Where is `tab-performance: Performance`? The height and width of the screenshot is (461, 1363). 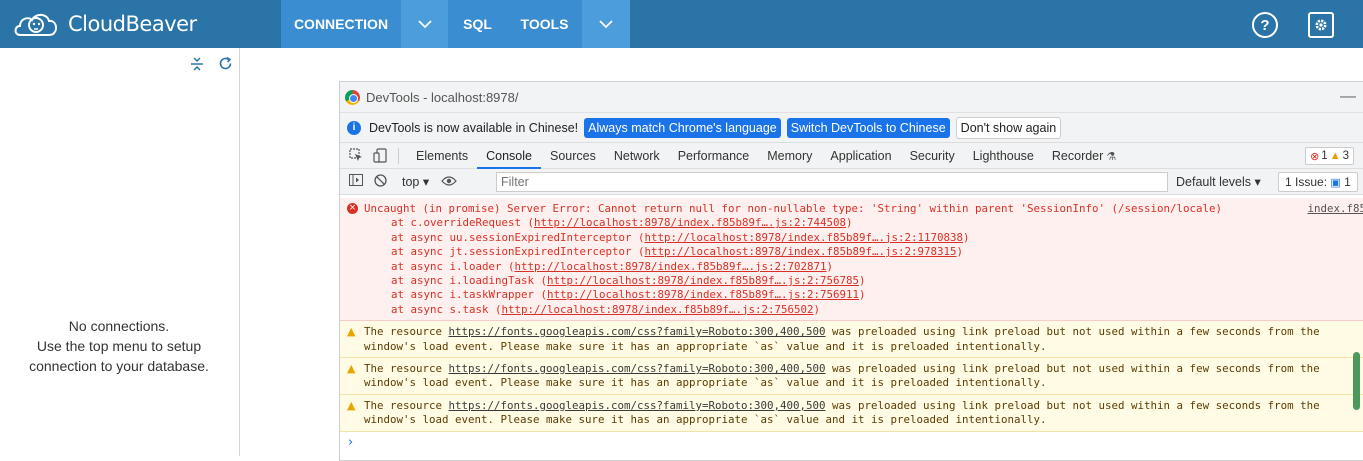
tab-performance: Performance is located at coordinates (714, 156).